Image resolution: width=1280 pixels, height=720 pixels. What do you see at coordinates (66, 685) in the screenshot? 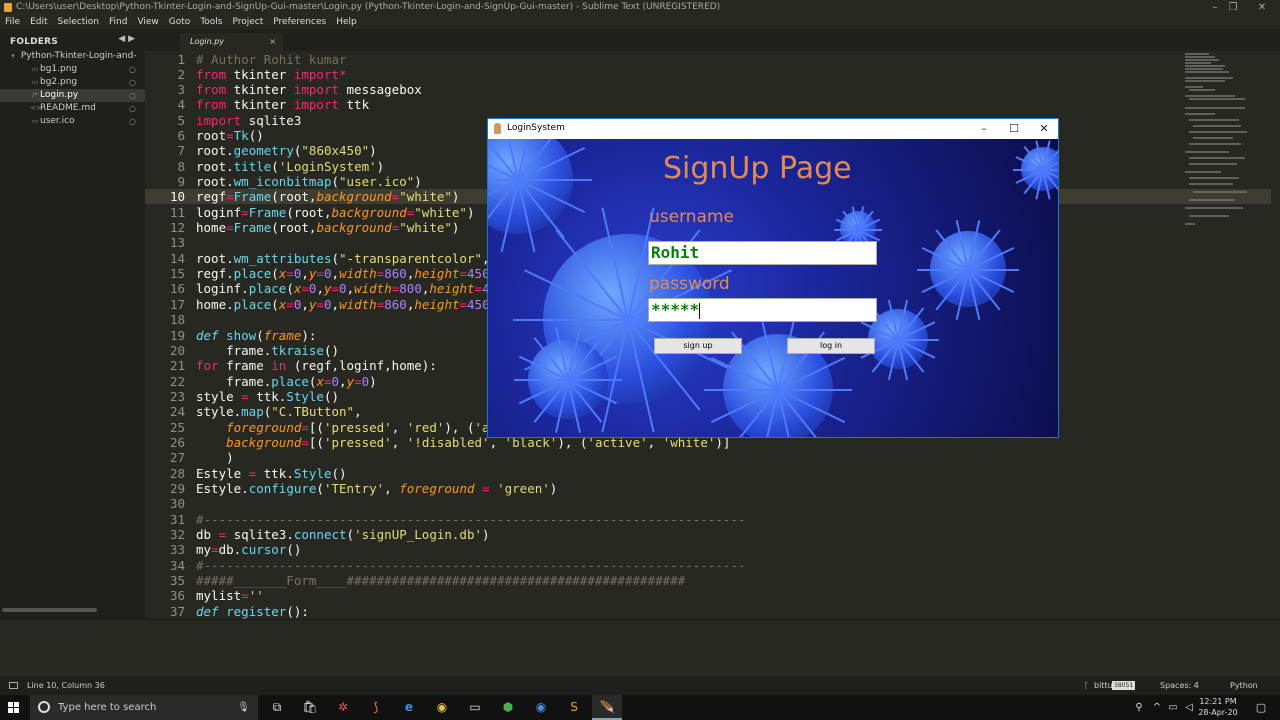
I see `cursor-position: Line 10, Column 36` at bounding box center [66, 685].